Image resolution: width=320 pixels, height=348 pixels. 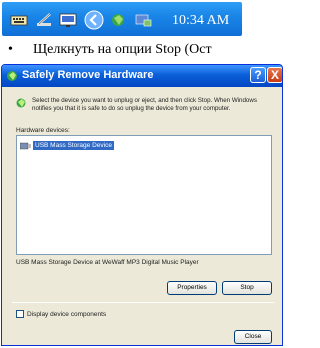 What do you see at coordinates (25, 145) in the screenshot?
I see `usb-device-icon` at bounding box center [25, 145].